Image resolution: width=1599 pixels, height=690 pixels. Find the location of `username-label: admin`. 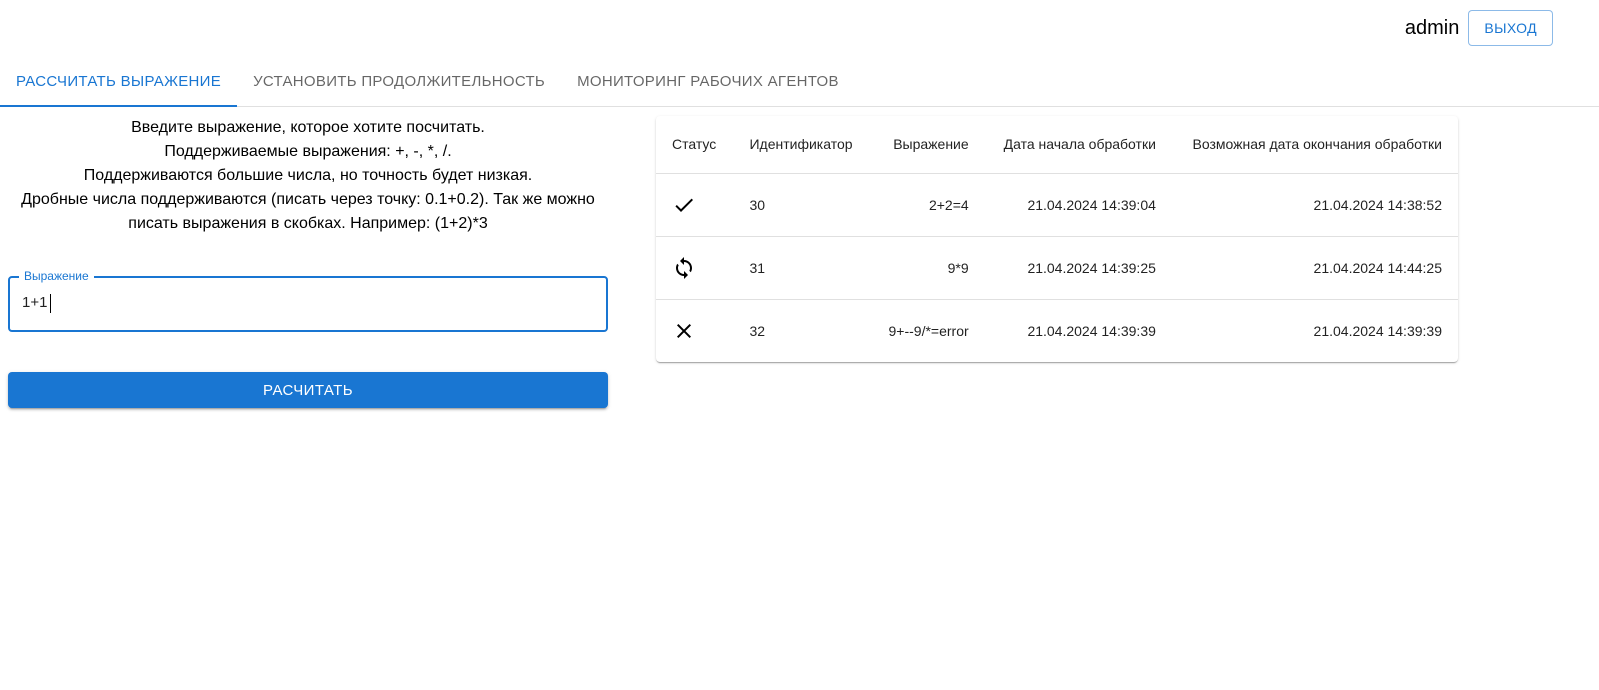

username-label: admin is located at coordinates (1432, 27).